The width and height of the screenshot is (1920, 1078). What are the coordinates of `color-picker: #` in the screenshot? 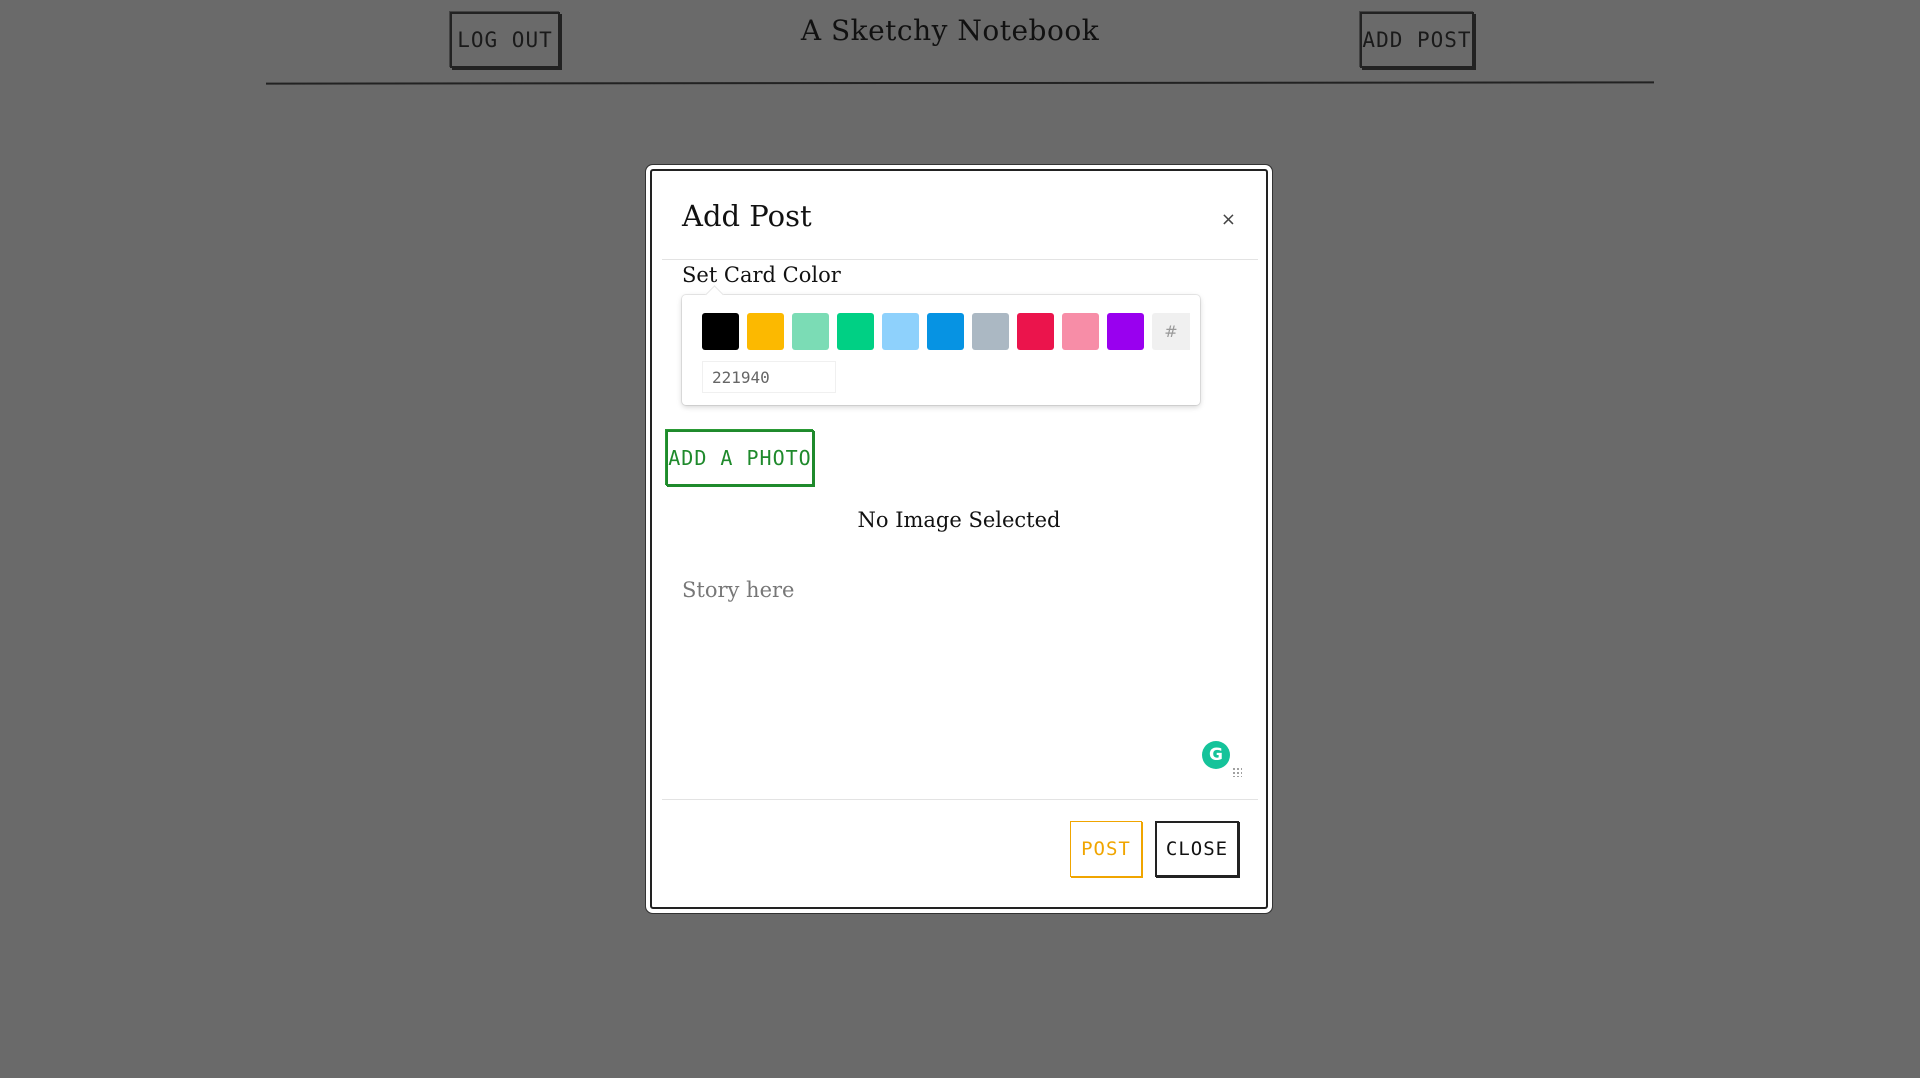 It's located at (941, 345).